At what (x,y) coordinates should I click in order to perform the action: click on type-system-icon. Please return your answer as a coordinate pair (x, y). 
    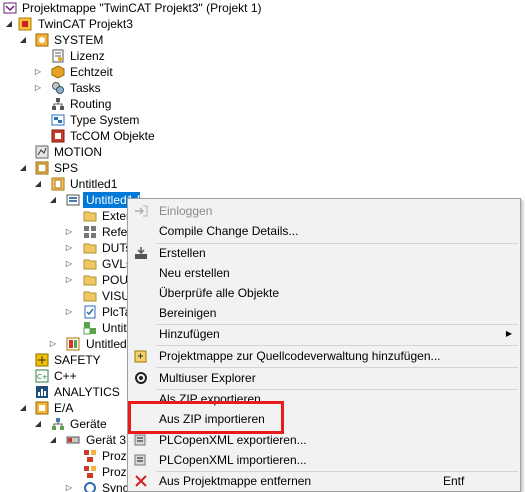
    Looking at the image, I should click on (58, 120).